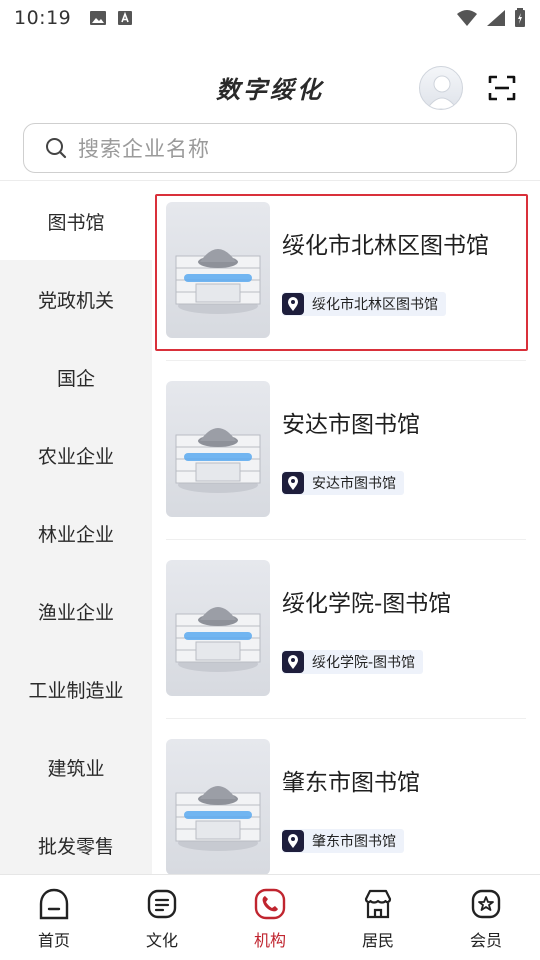  I want to click on avatar, so click(441, 88).